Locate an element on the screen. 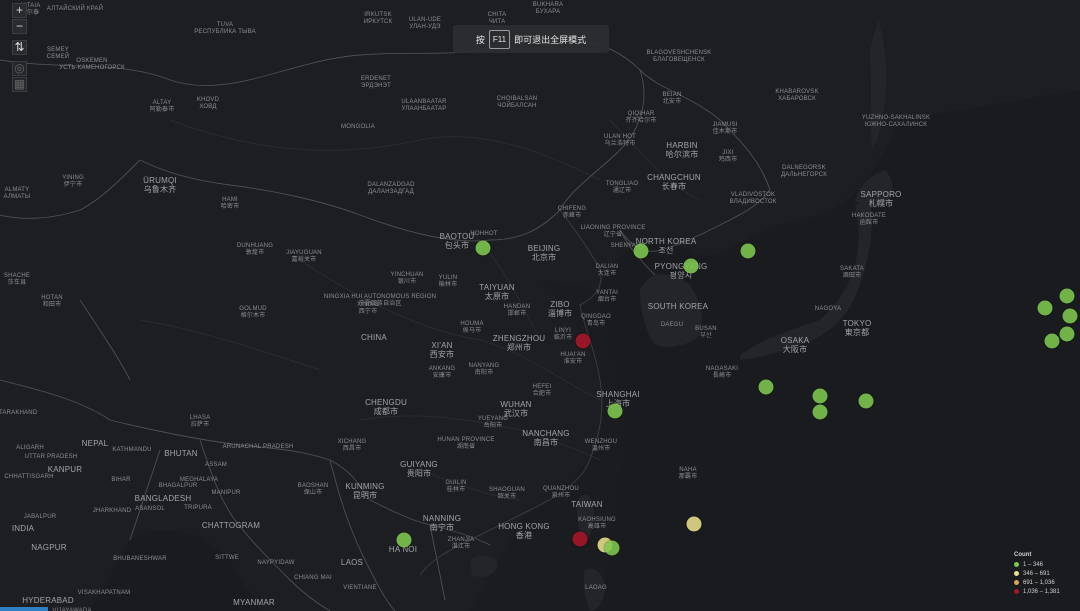 This screenshot has width=1080, height=611. place-label-local-name: 安康市 is located at coordinates (442, 376).